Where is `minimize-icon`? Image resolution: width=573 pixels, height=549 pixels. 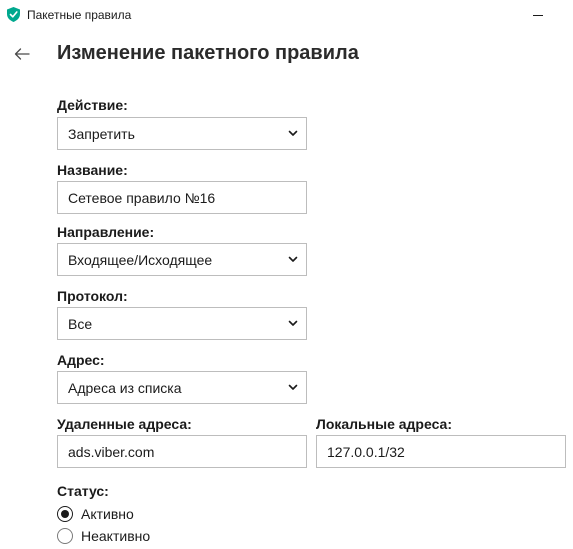
minimize-icon is located at coordinates (538, 15).